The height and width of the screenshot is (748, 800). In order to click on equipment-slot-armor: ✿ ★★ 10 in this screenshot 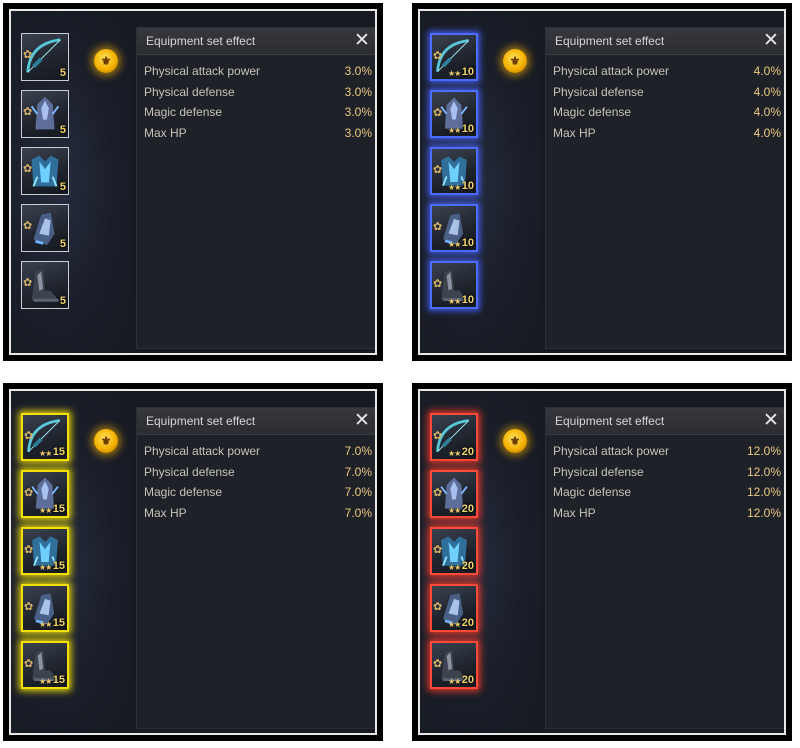, I will do `click(454, 171)`.